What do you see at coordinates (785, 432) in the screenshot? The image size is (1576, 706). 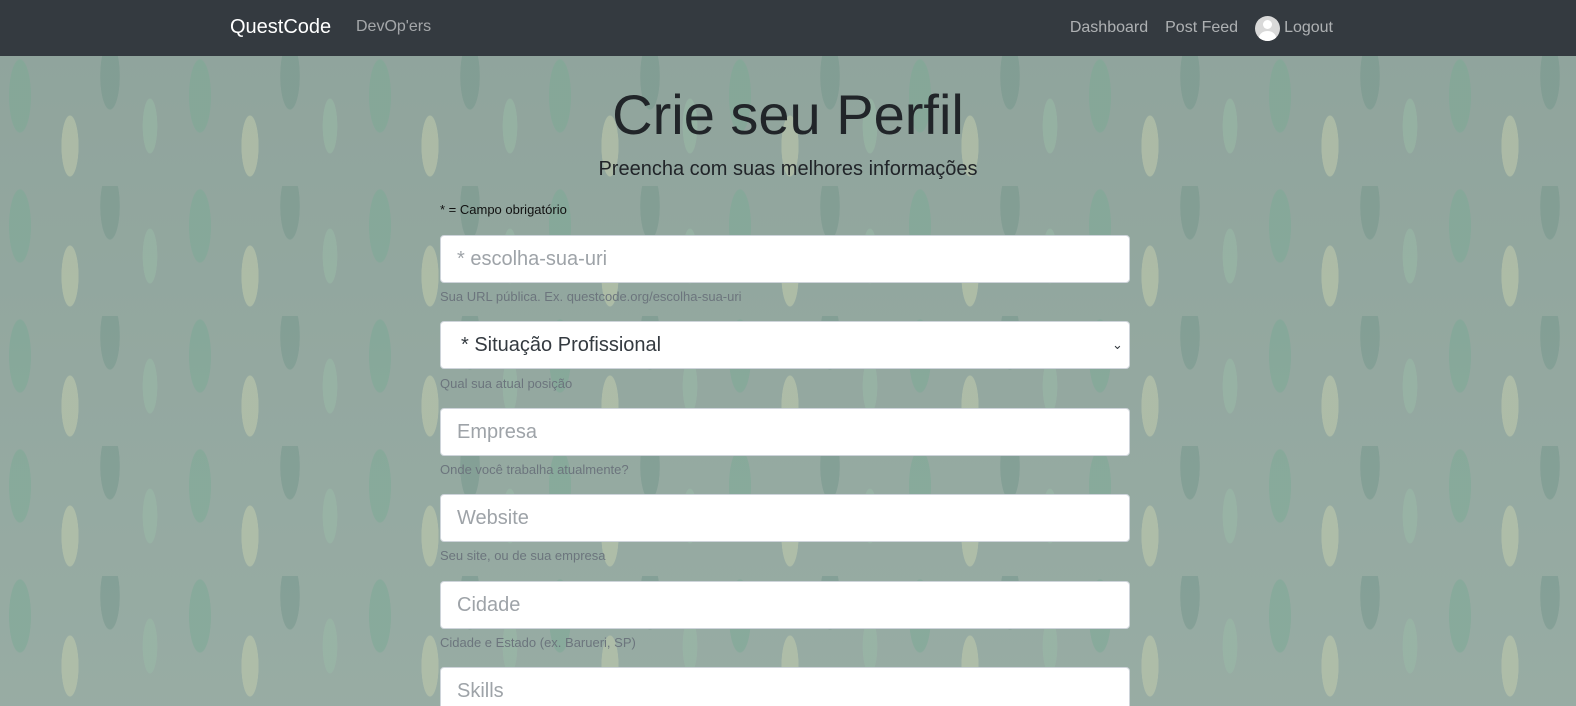 I see `company-input` at bounding box center [785, 432].